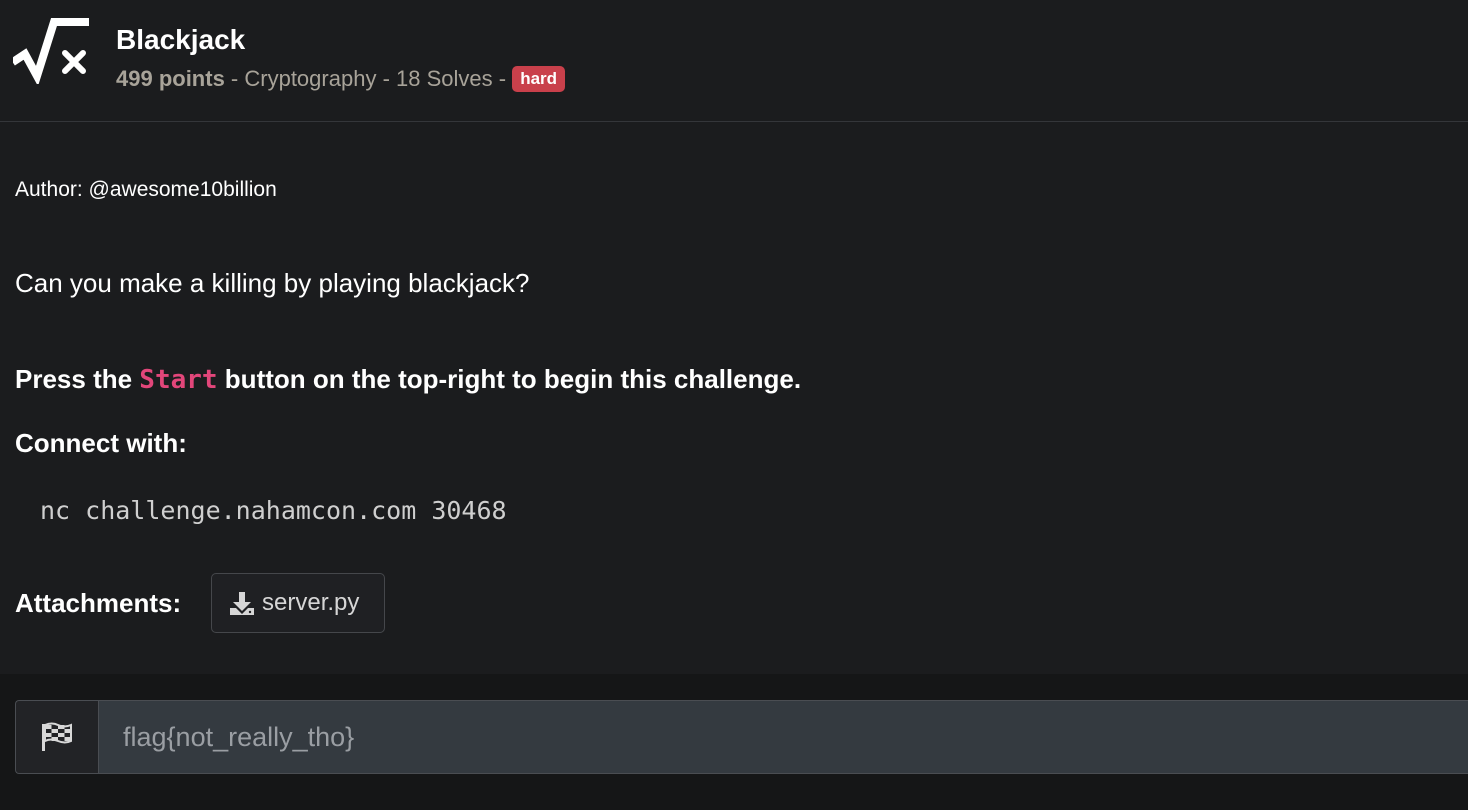  Describe the element at coordinates (181, 39) in the screenshot. I see `challenge-title: Blackjack` at that location.